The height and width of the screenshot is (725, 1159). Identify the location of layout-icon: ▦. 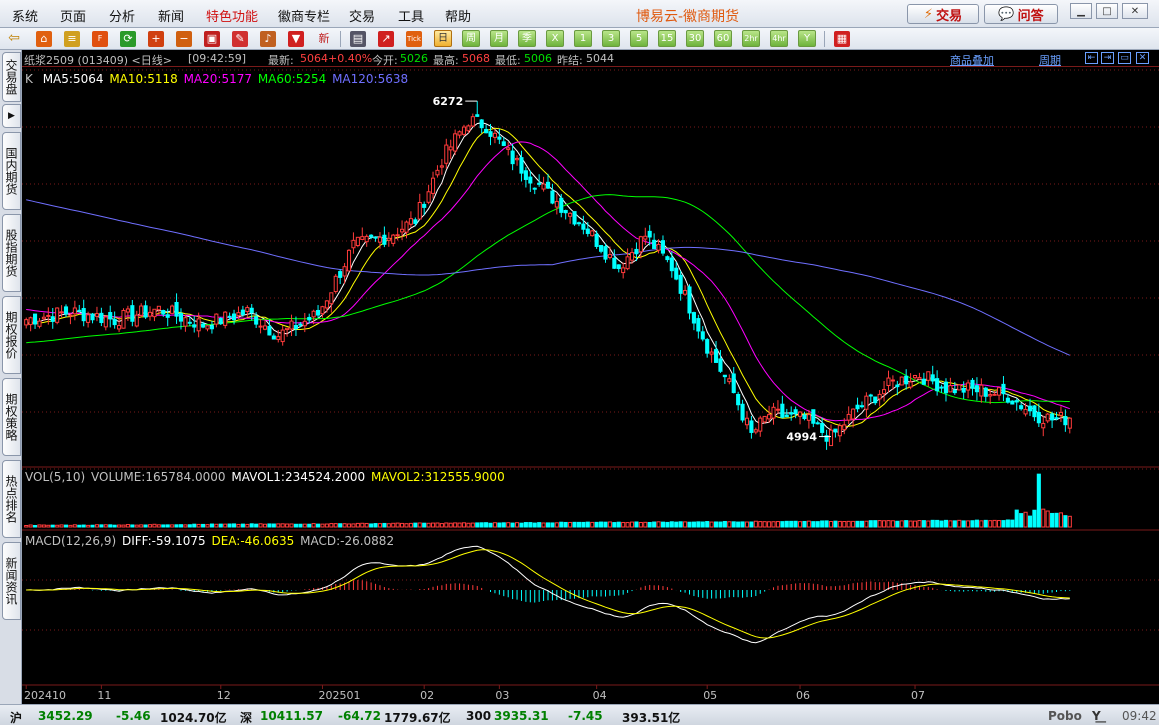
(842, 39).